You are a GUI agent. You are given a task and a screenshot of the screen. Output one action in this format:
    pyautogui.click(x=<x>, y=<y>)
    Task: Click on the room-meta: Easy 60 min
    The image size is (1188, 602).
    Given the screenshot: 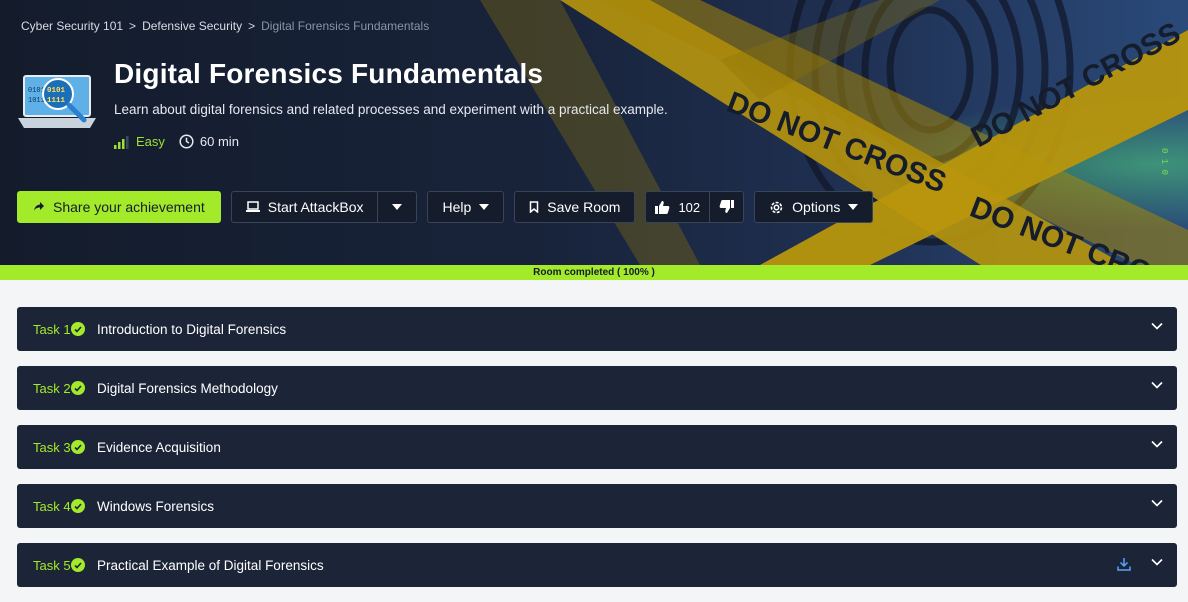 What is the action you would take?
    pyautogui.click(x=176, y=141)
    